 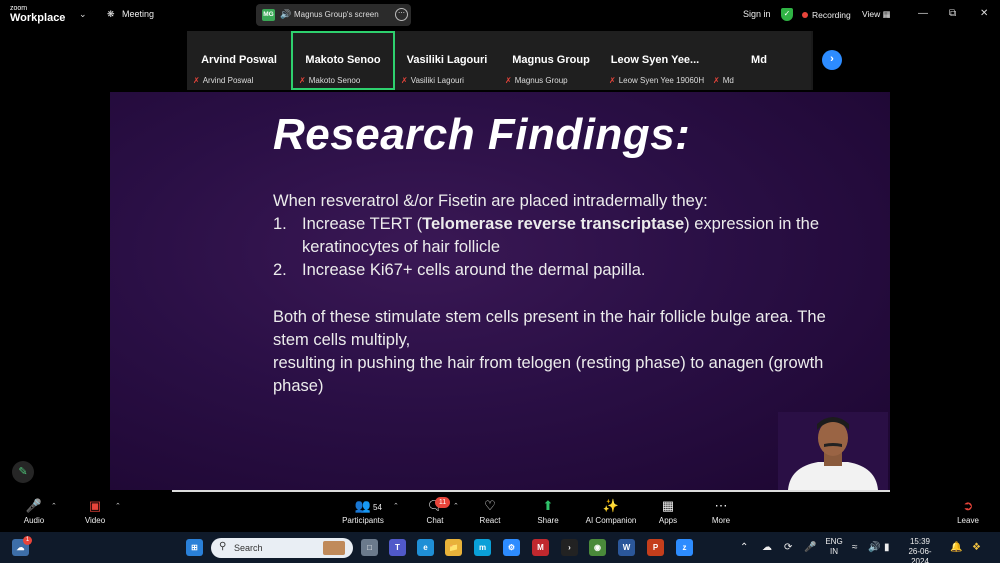 I want to click on participant-label: Magnus Group, so click(x=541, y=80).